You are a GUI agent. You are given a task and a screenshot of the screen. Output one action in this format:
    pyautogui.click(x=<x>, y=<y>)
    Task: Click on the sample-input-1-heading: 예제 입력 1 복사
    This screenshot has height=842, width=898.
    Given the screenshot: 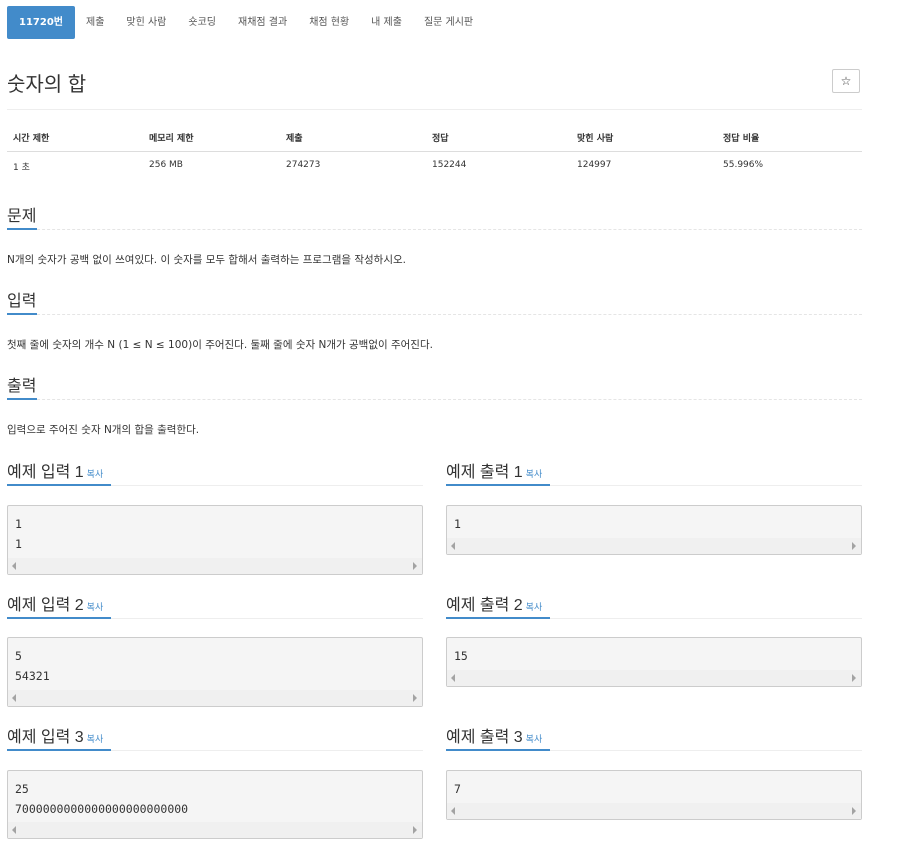 What is the action you would take?
    pyautogui.click(x=55, y=470)
    